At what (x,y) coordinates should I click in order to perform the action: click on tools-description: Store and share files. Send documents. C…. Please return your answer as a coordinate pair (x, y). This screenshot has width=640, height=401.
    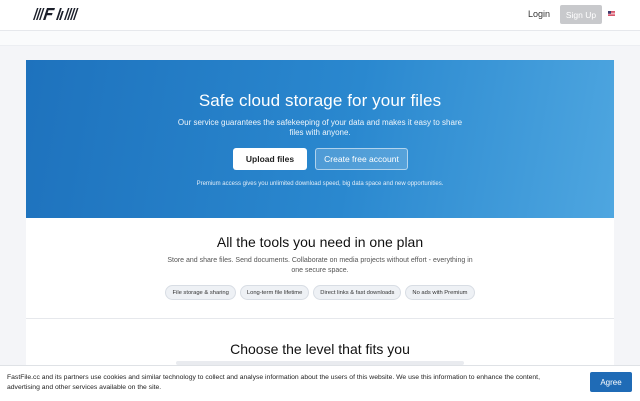
    Looking at the image, I should click on (320, 265).